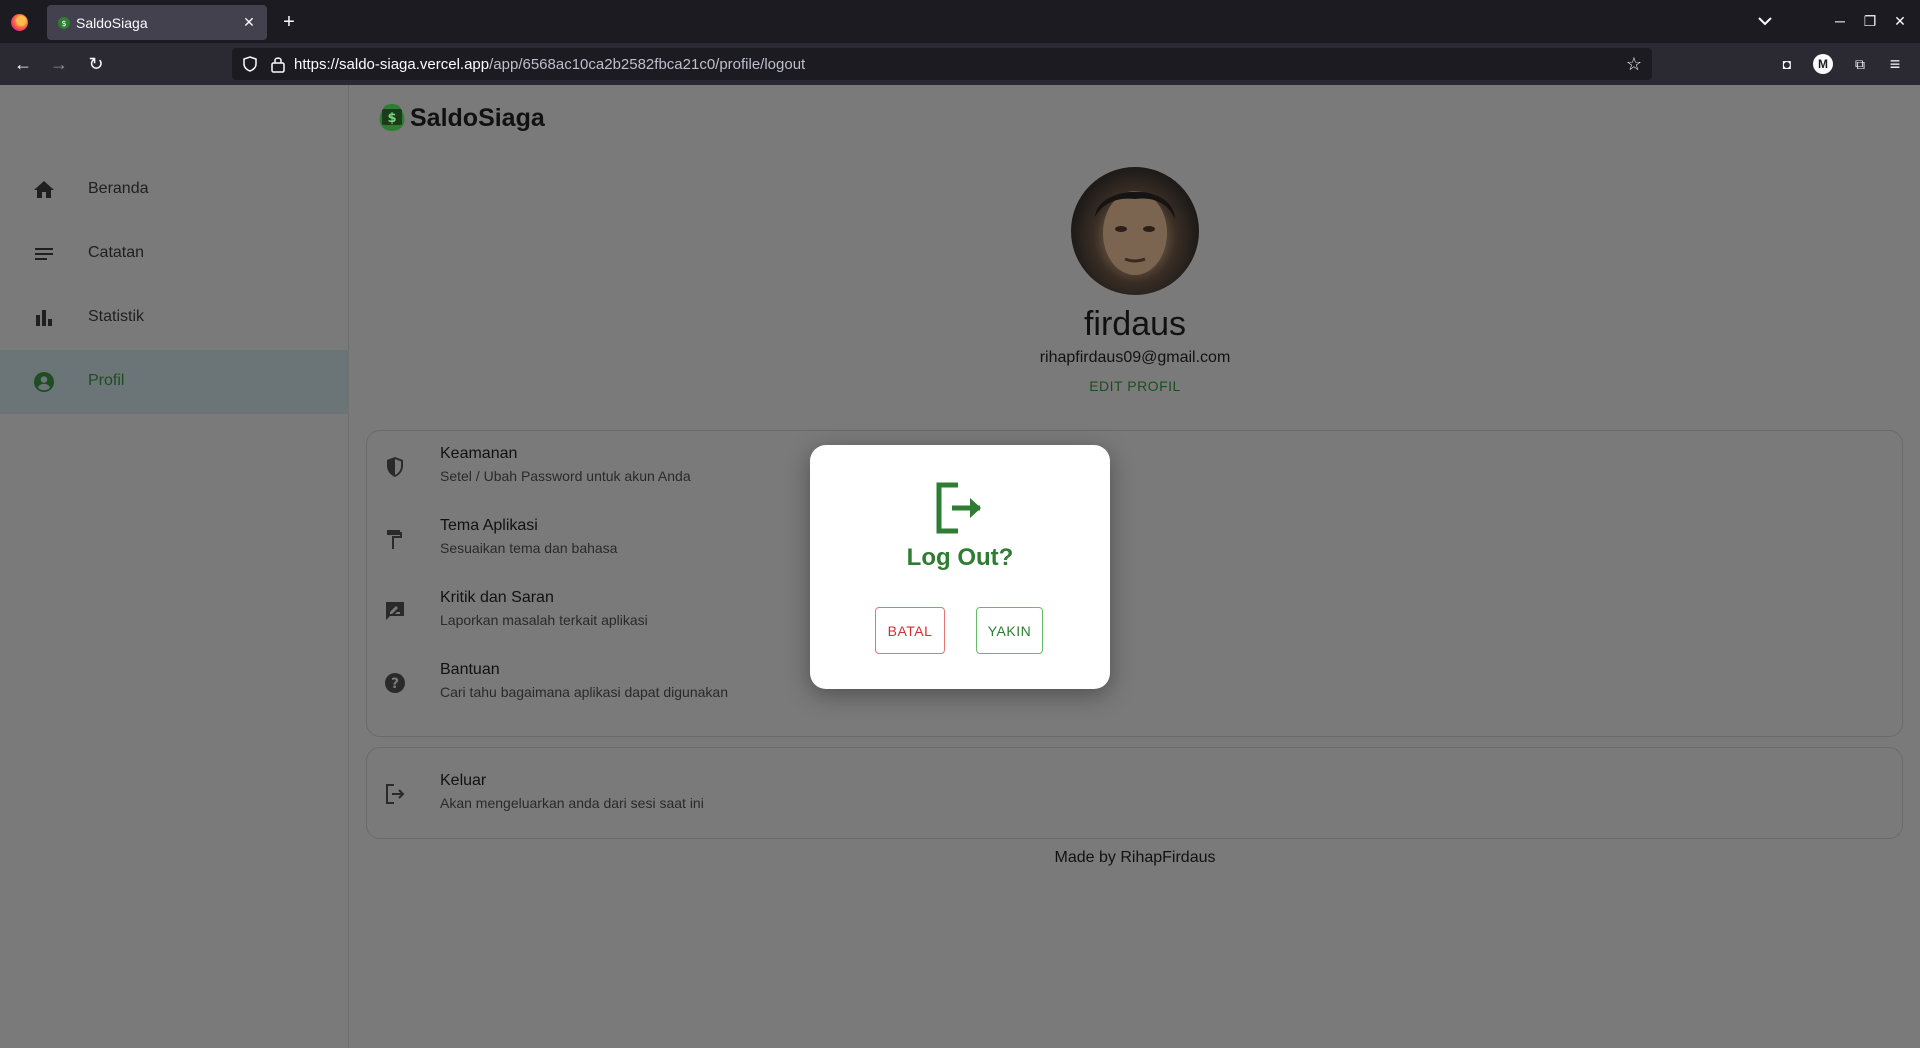 The width and height of the screenshot is (1920, 1048). Describe the element at coordinates (1900, 21) in the screenshot. I see `close-window-icon: ✕` at that location.